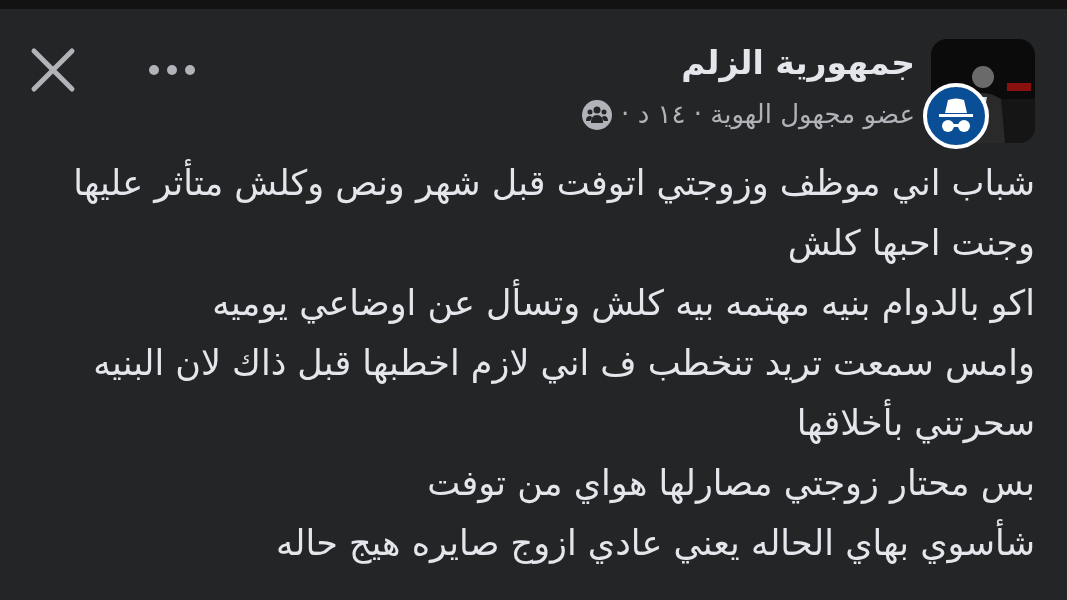 The image size is (1067, 600). I want to click on post-text-line: شأسوي بهاي الحاله يعني عادي ازوج صايره هيج حاله, so click(655, 543).